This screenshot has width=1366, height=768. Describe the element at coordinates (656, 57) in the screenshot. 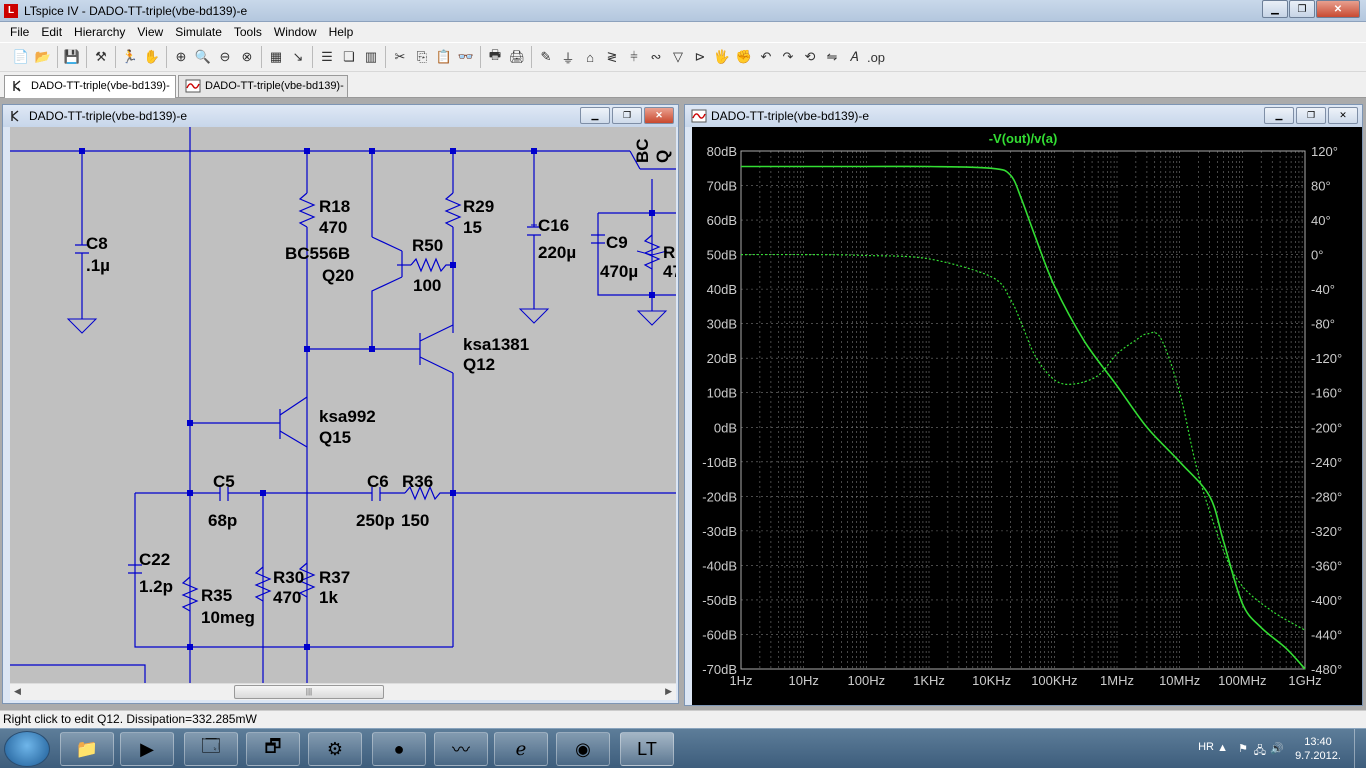

I see `inductor-icon: ∾` at that location.